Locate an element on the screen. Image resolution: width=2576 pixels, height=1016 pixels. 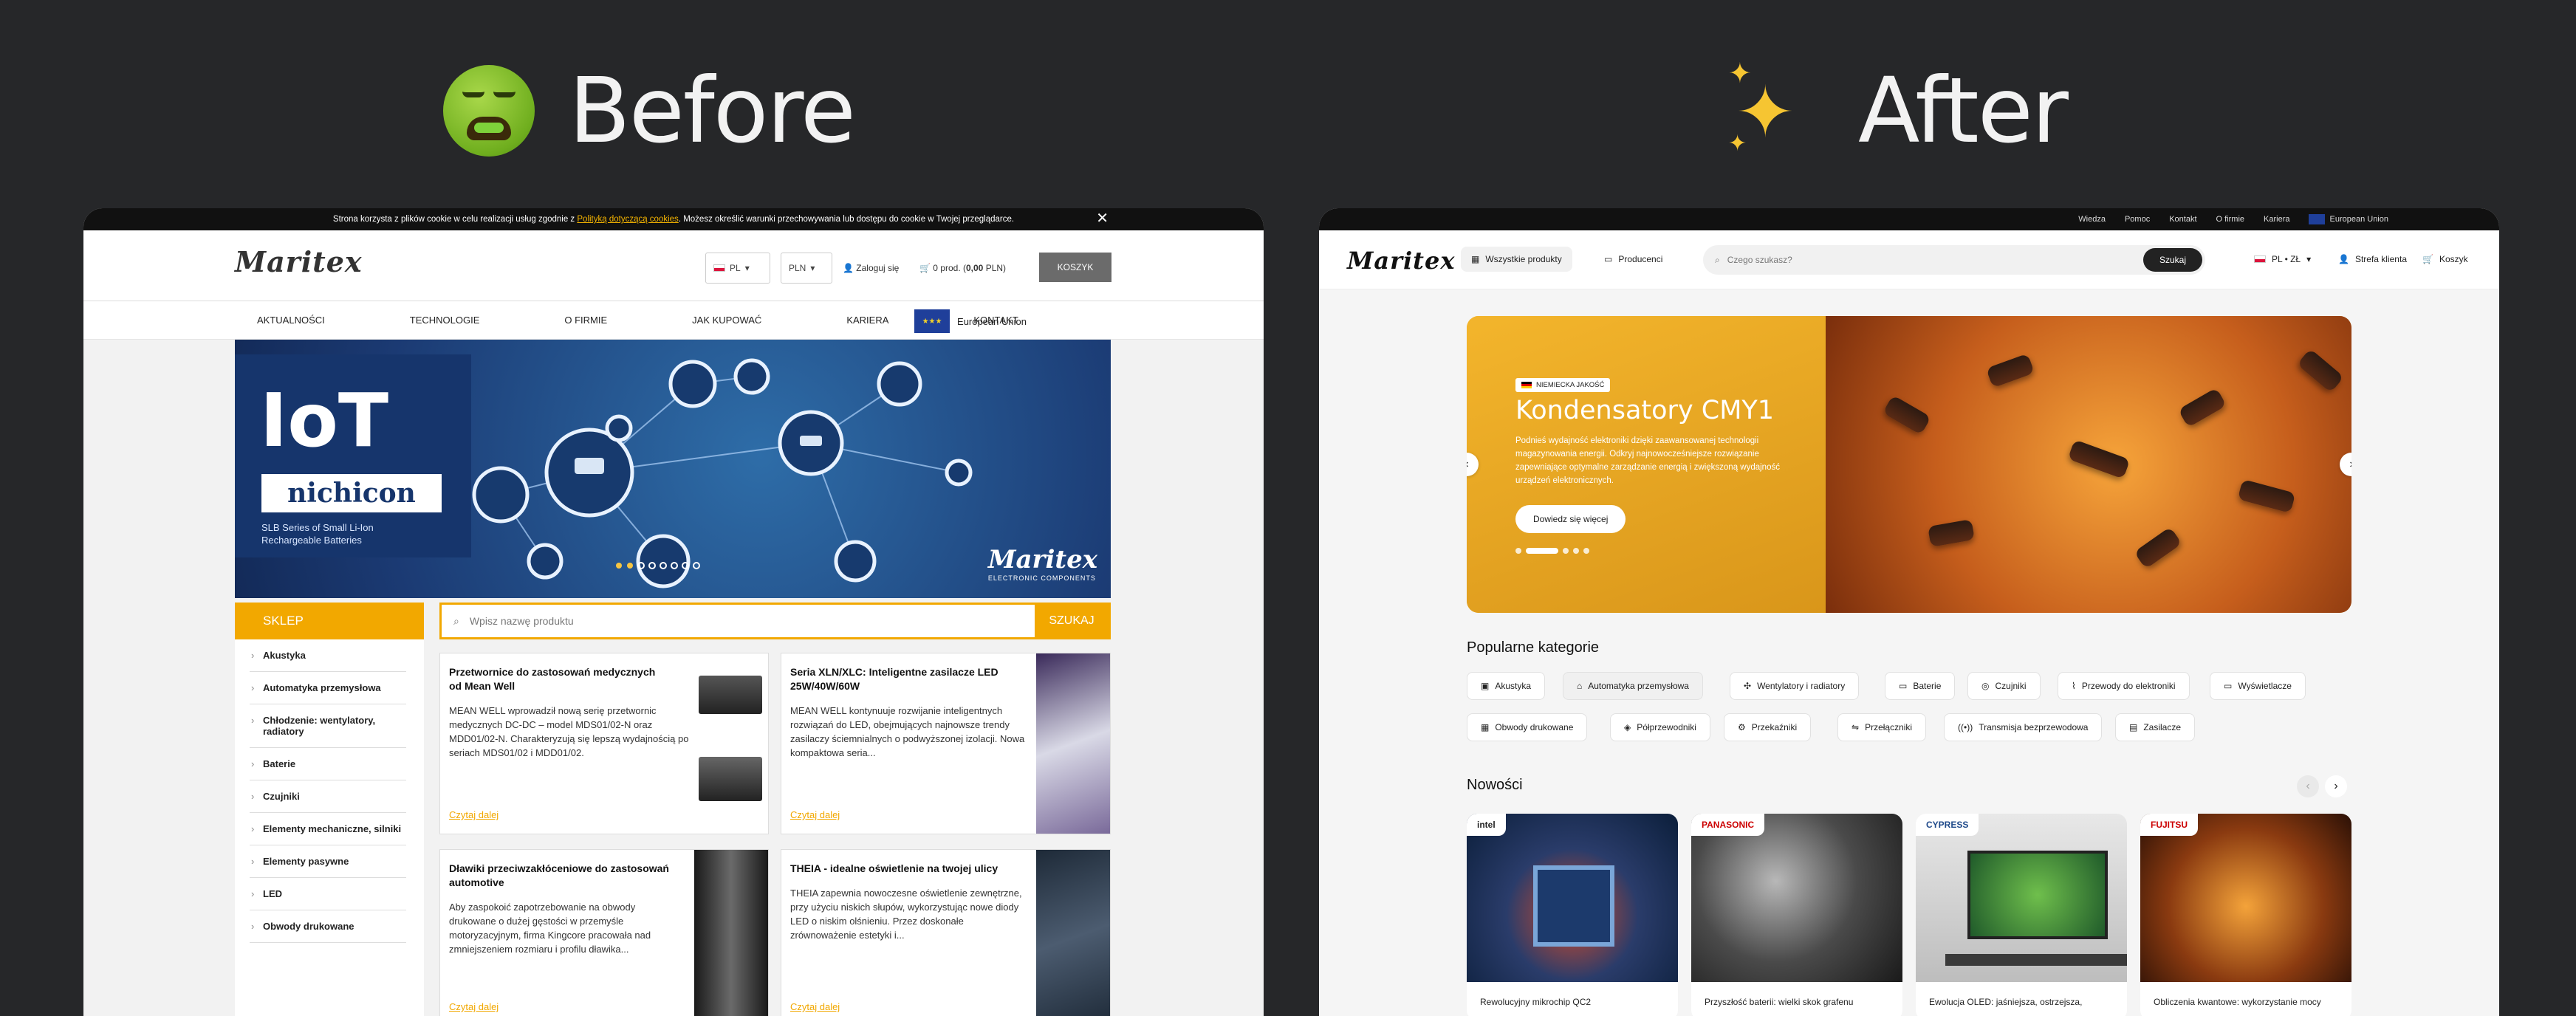
search-button: SZUKAJ is located at coordinates (1072, 621).